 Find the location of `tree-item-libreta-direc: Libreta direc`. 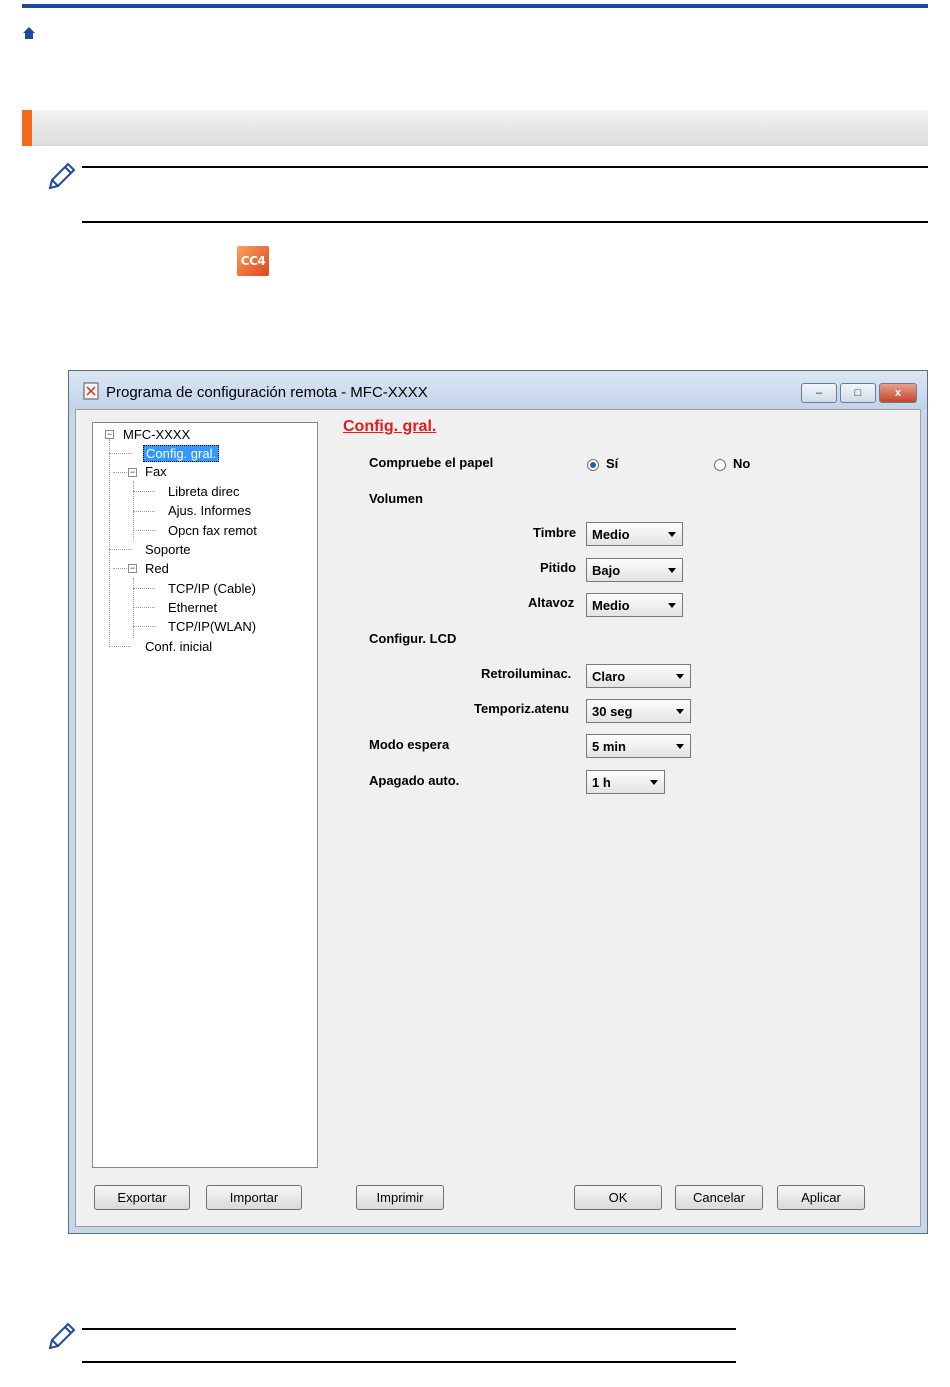

tree-item-libreta-direc: Libreta direc is located at coordinates (204, 491).